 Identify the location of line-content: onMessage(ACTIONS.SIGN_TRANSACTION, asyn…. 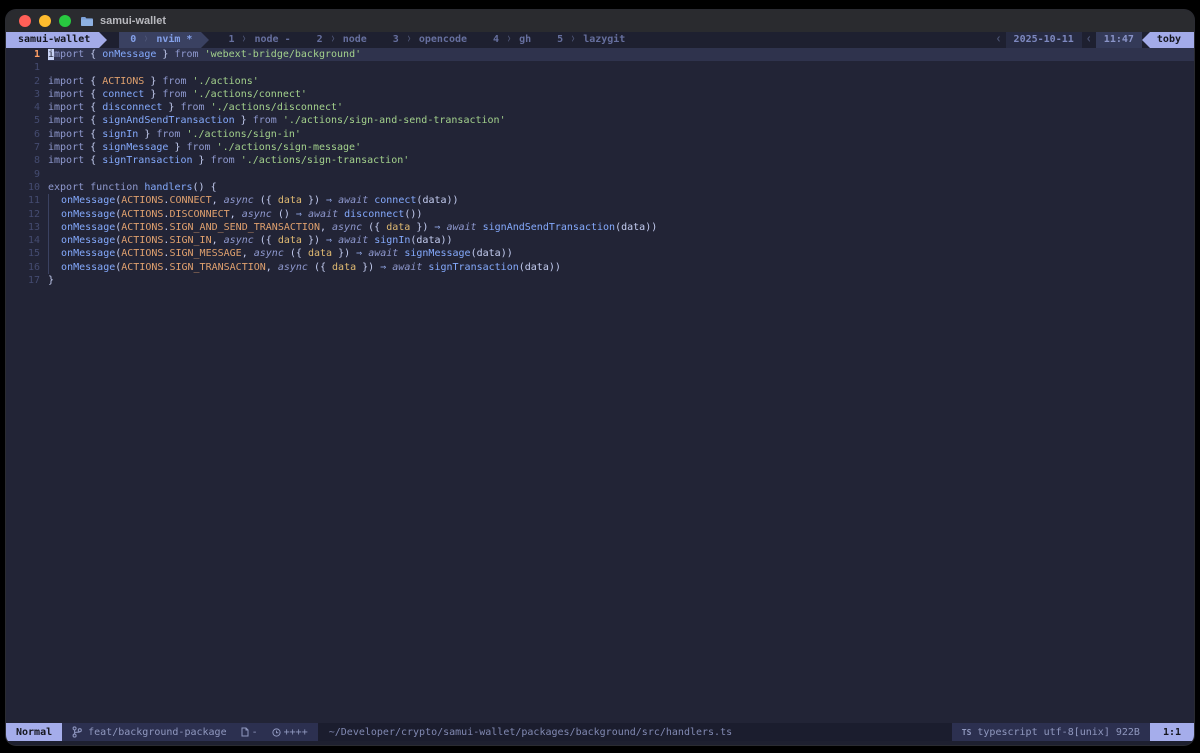
(621, 267).